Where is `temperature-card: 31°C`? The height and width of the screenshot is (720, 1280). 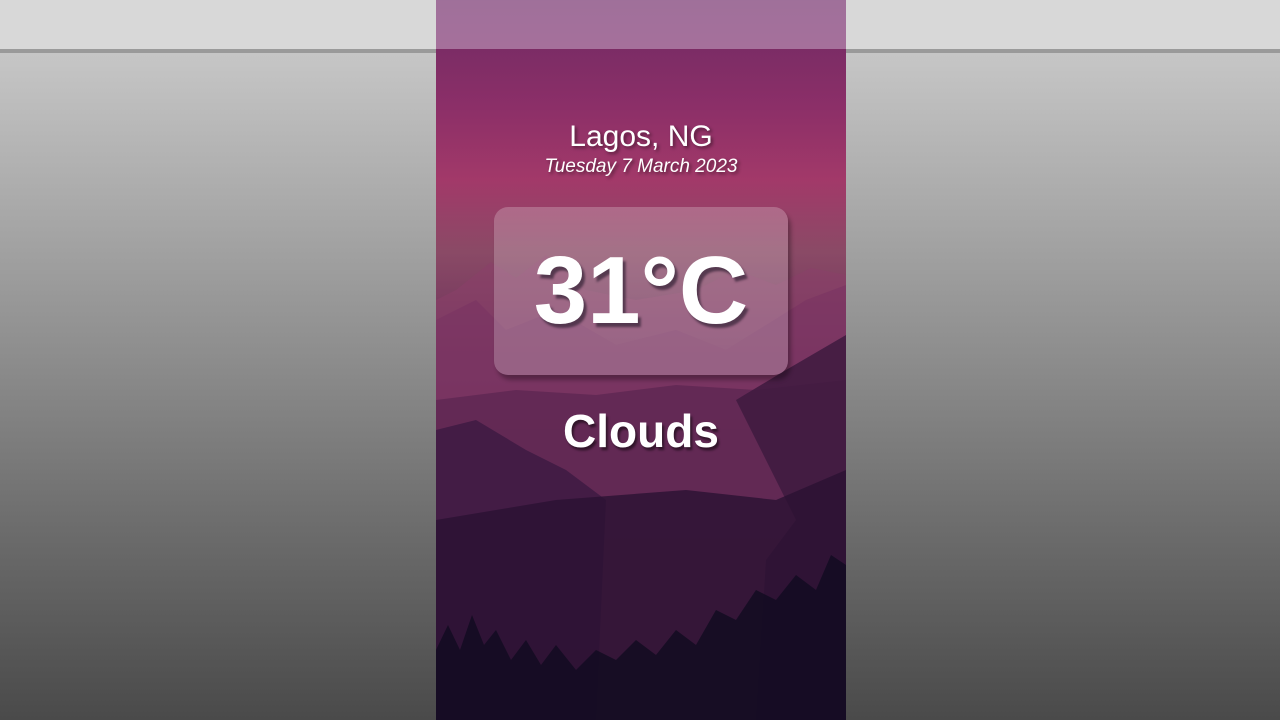
temperature-card: 31°C is located at coordinates (641, 291).